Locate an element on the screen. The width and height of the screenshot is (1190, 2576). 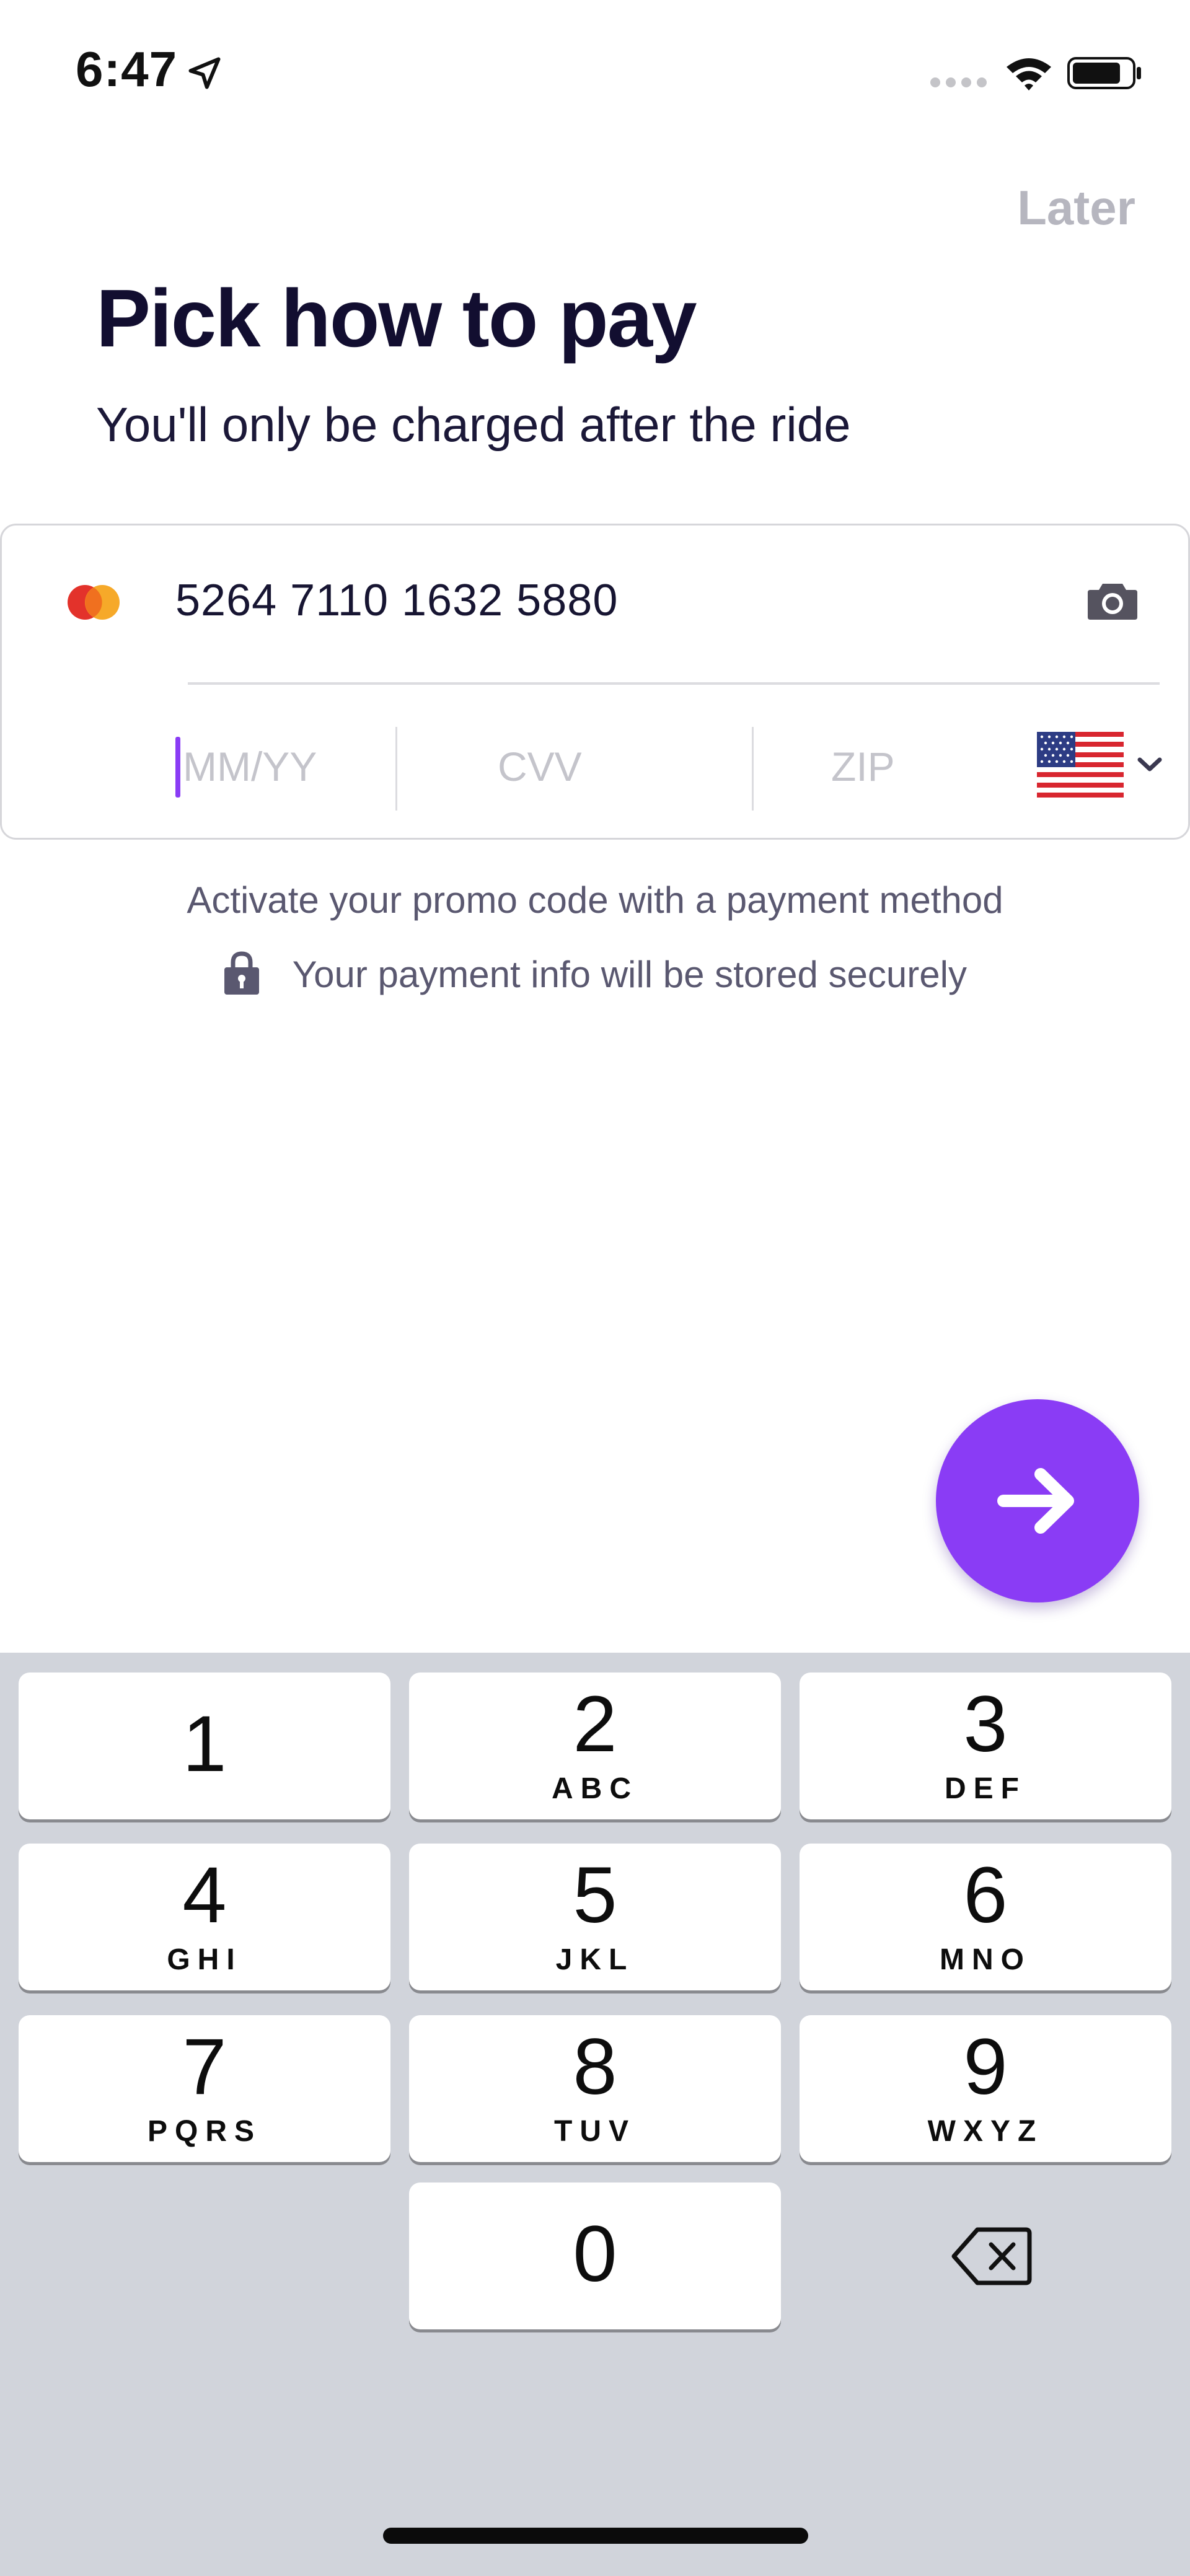
key-5: 5 JKL is located at coordinates (595, 1917).